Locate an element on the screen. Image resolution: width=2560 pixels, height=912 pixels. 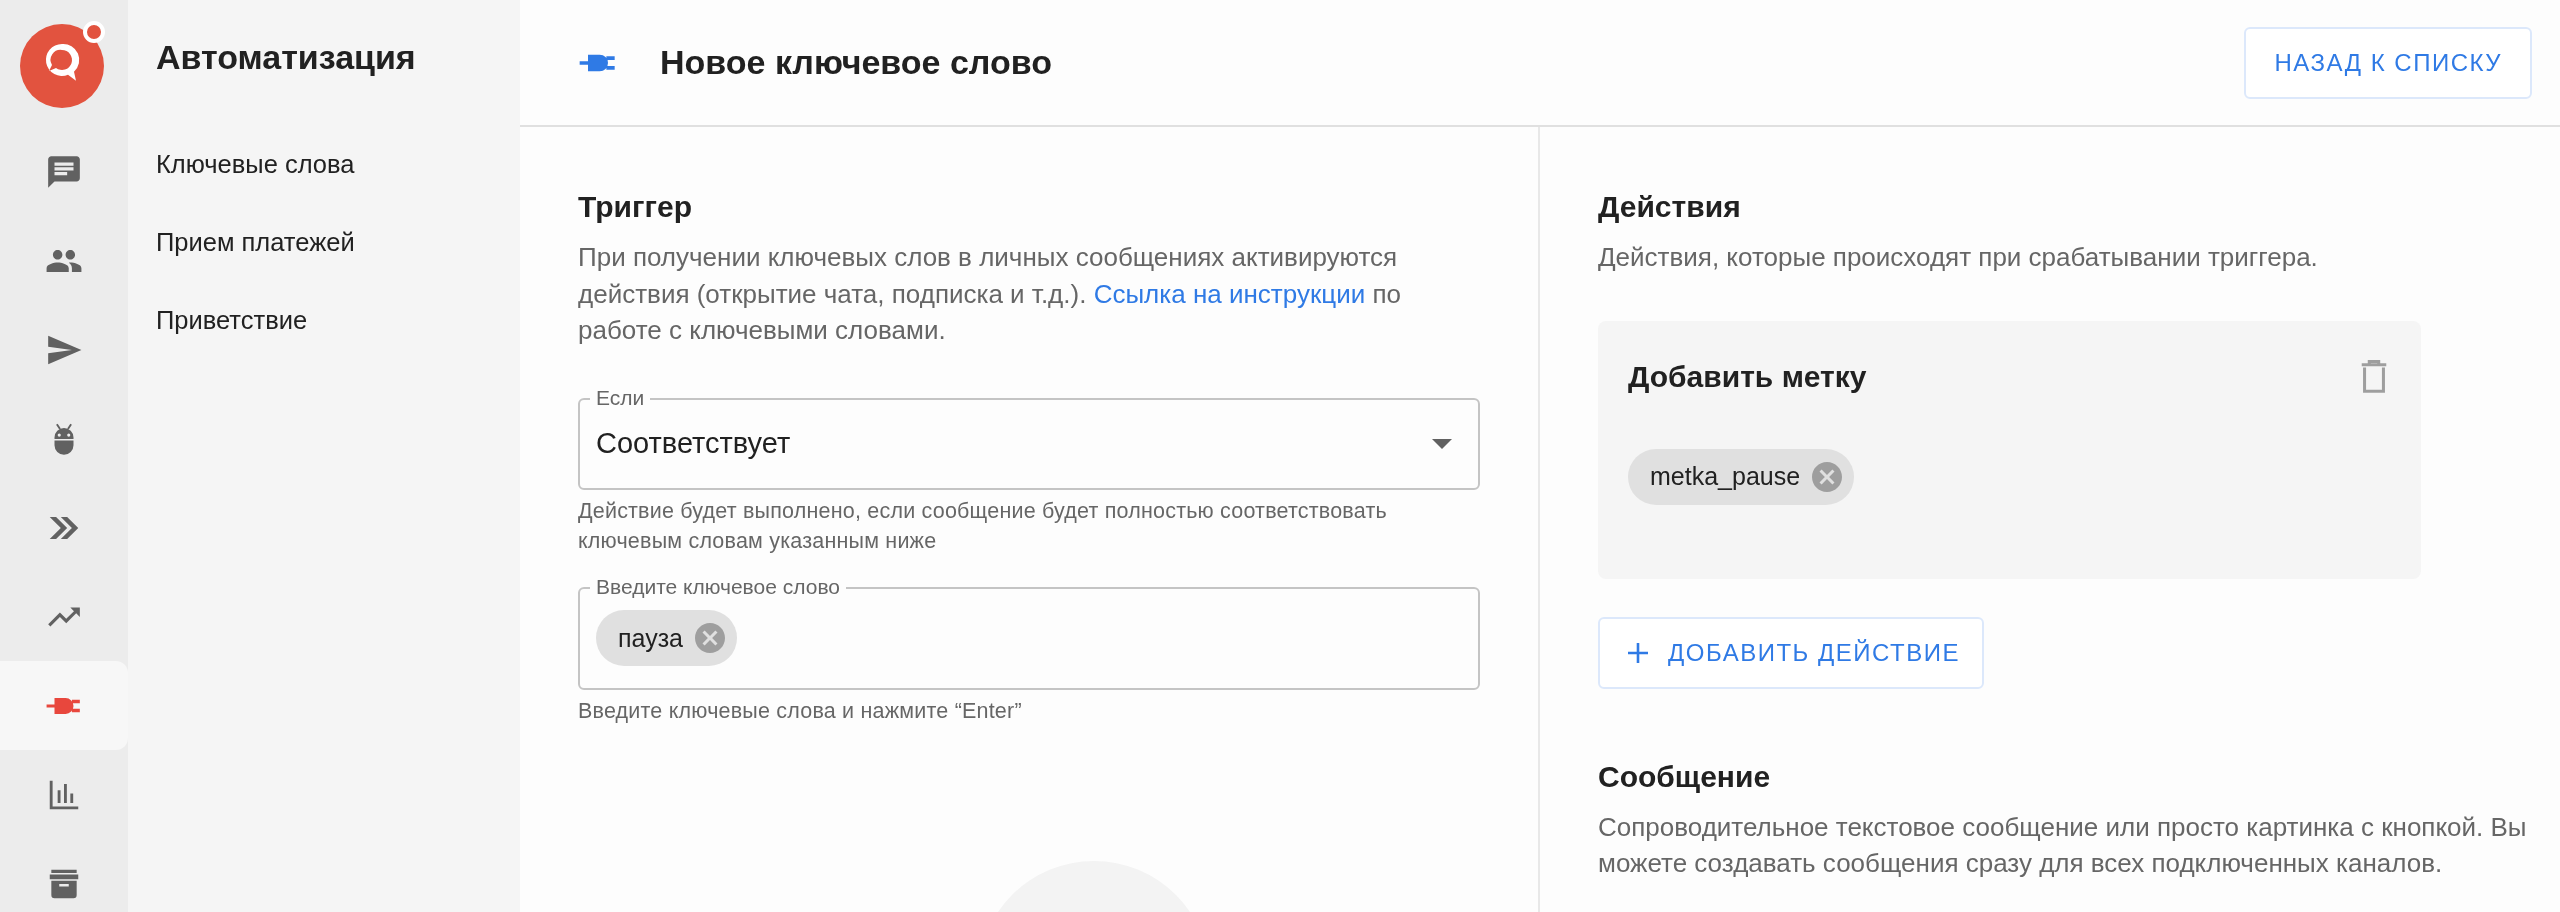
helper-text: Введите ключевые слова и нажмите “Enter” is located at coordinates (800, 711).